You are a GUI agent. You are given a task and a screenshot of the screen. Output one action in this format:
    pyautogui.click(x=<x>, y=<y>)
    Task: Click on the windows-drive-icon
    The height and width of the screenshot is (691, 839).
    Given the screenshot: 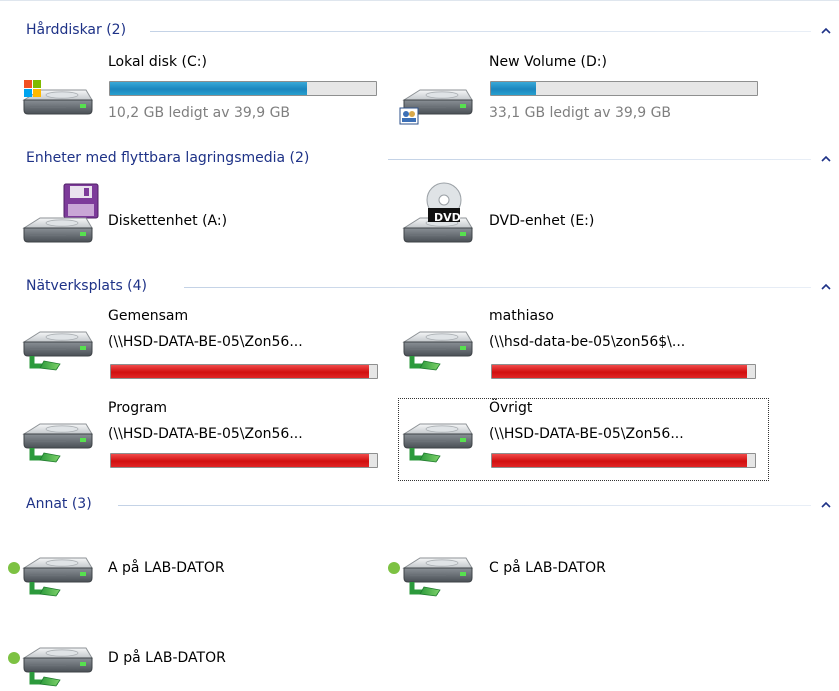 What is the action you would take?
    pyautogui.click(x=58, y=97)
    